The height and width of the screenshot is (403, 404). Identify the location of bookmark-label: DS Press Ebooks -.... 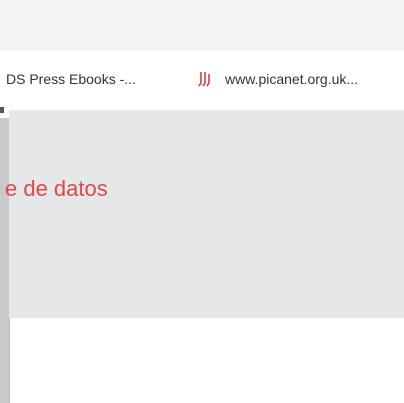
(71, 79).